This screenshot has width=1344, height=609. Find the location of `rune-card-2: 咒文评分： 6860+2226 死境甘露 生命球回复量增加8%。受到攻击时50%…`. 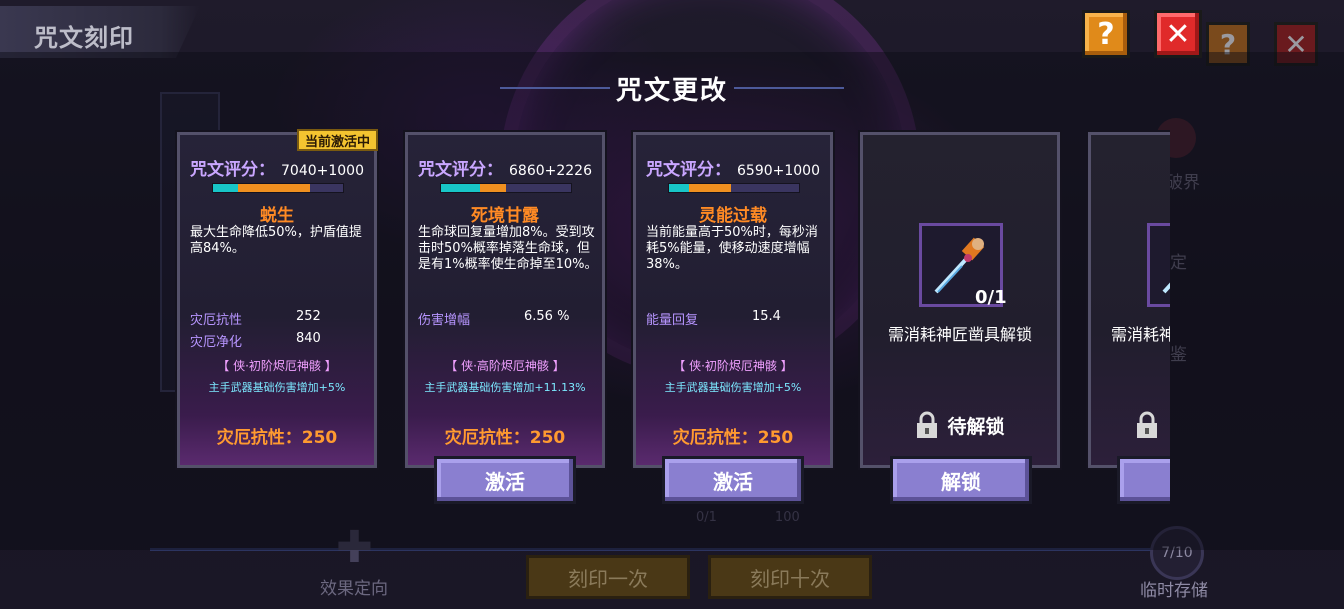

rune-card-2: 咒文评分： 6860+2226 死境甘露 生命球回复量增加8%。受到攻击时50%… is located at coordinates (505, 300).